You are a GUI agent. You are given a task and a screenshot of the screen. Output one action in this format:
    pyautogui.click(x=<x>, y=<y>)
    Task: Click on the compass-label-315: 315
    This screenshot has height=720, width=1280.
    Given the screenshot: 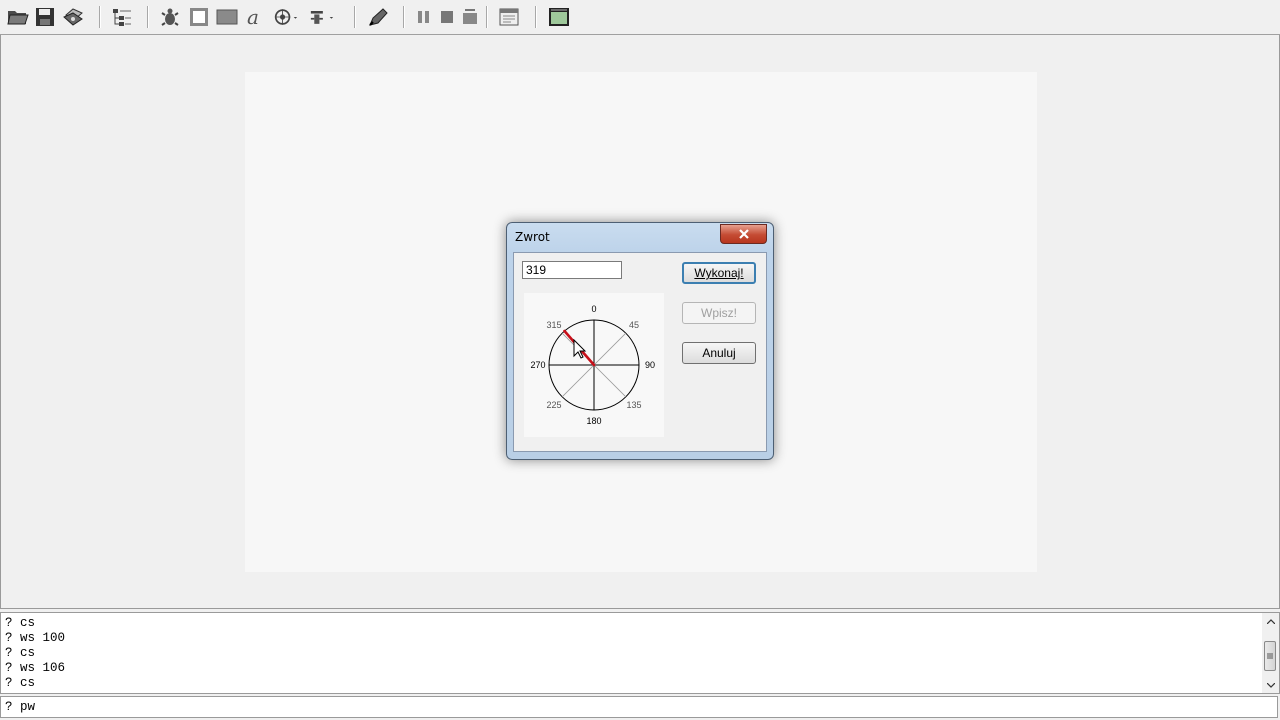 What is the action you would take?
    pyautogui.click(x=553, y=325)
    